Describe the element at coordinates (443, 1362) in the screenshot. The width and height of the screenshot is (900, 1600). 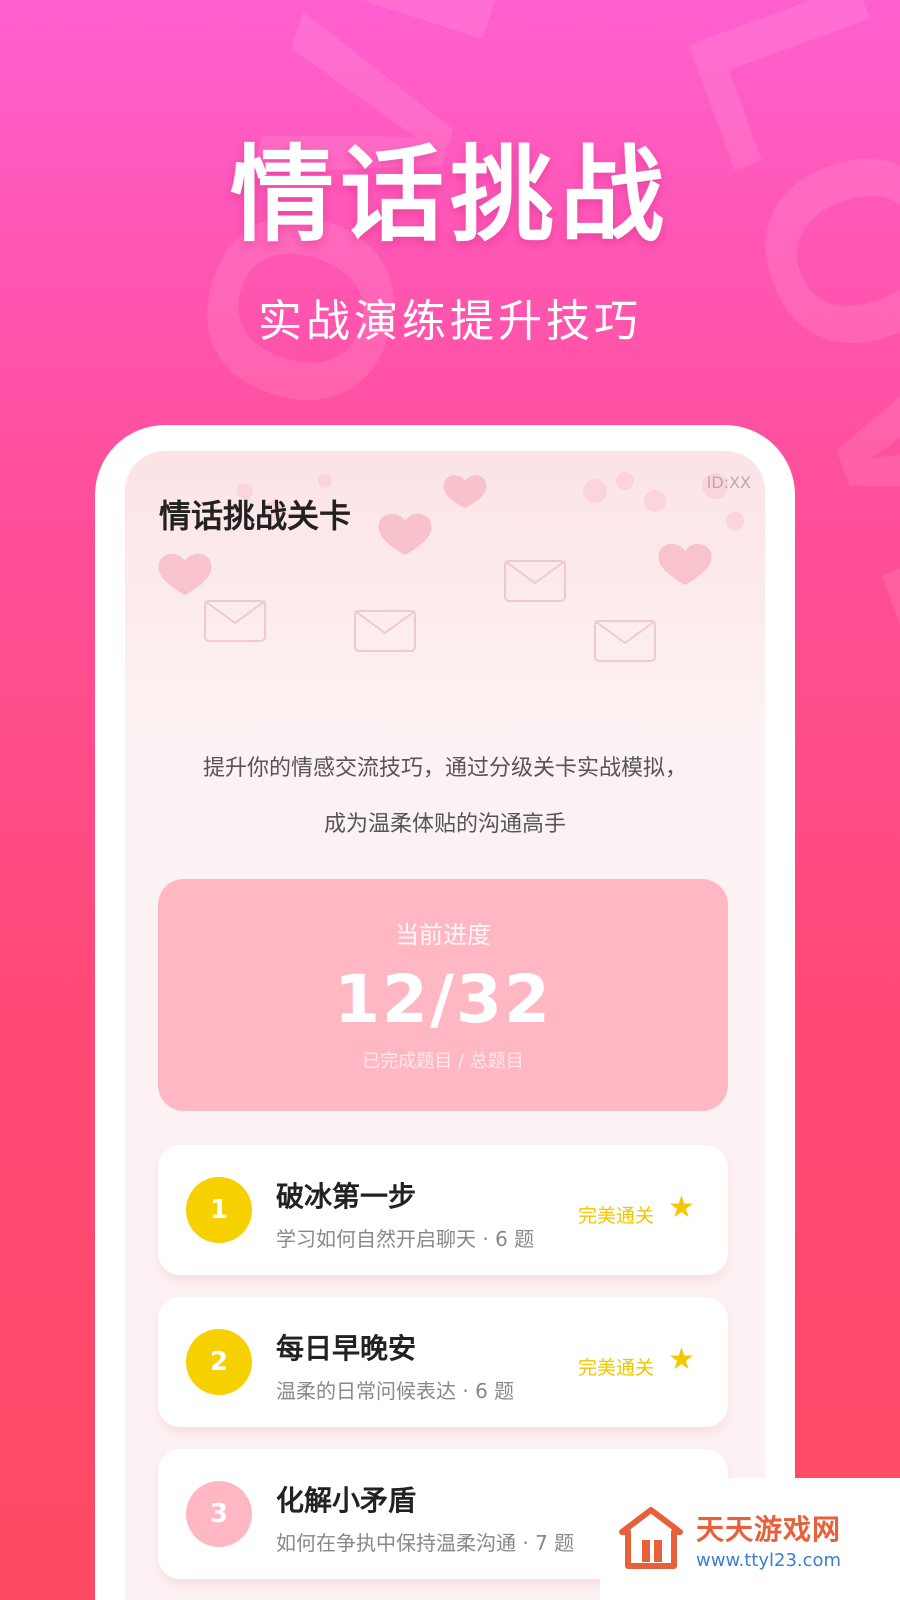
I see `level-card-2: 2 每日早晚安 温柔的日常问候表达 · 6 题 完美通关 ★` at that location.